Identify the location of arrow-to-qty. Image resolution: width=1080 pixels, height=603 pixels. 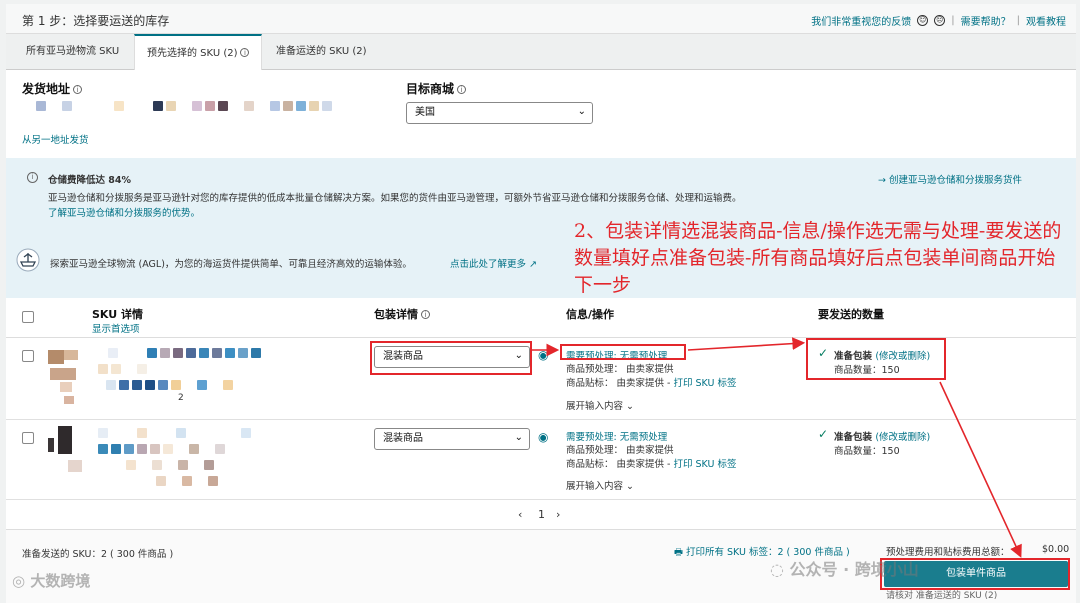
(746, 344).